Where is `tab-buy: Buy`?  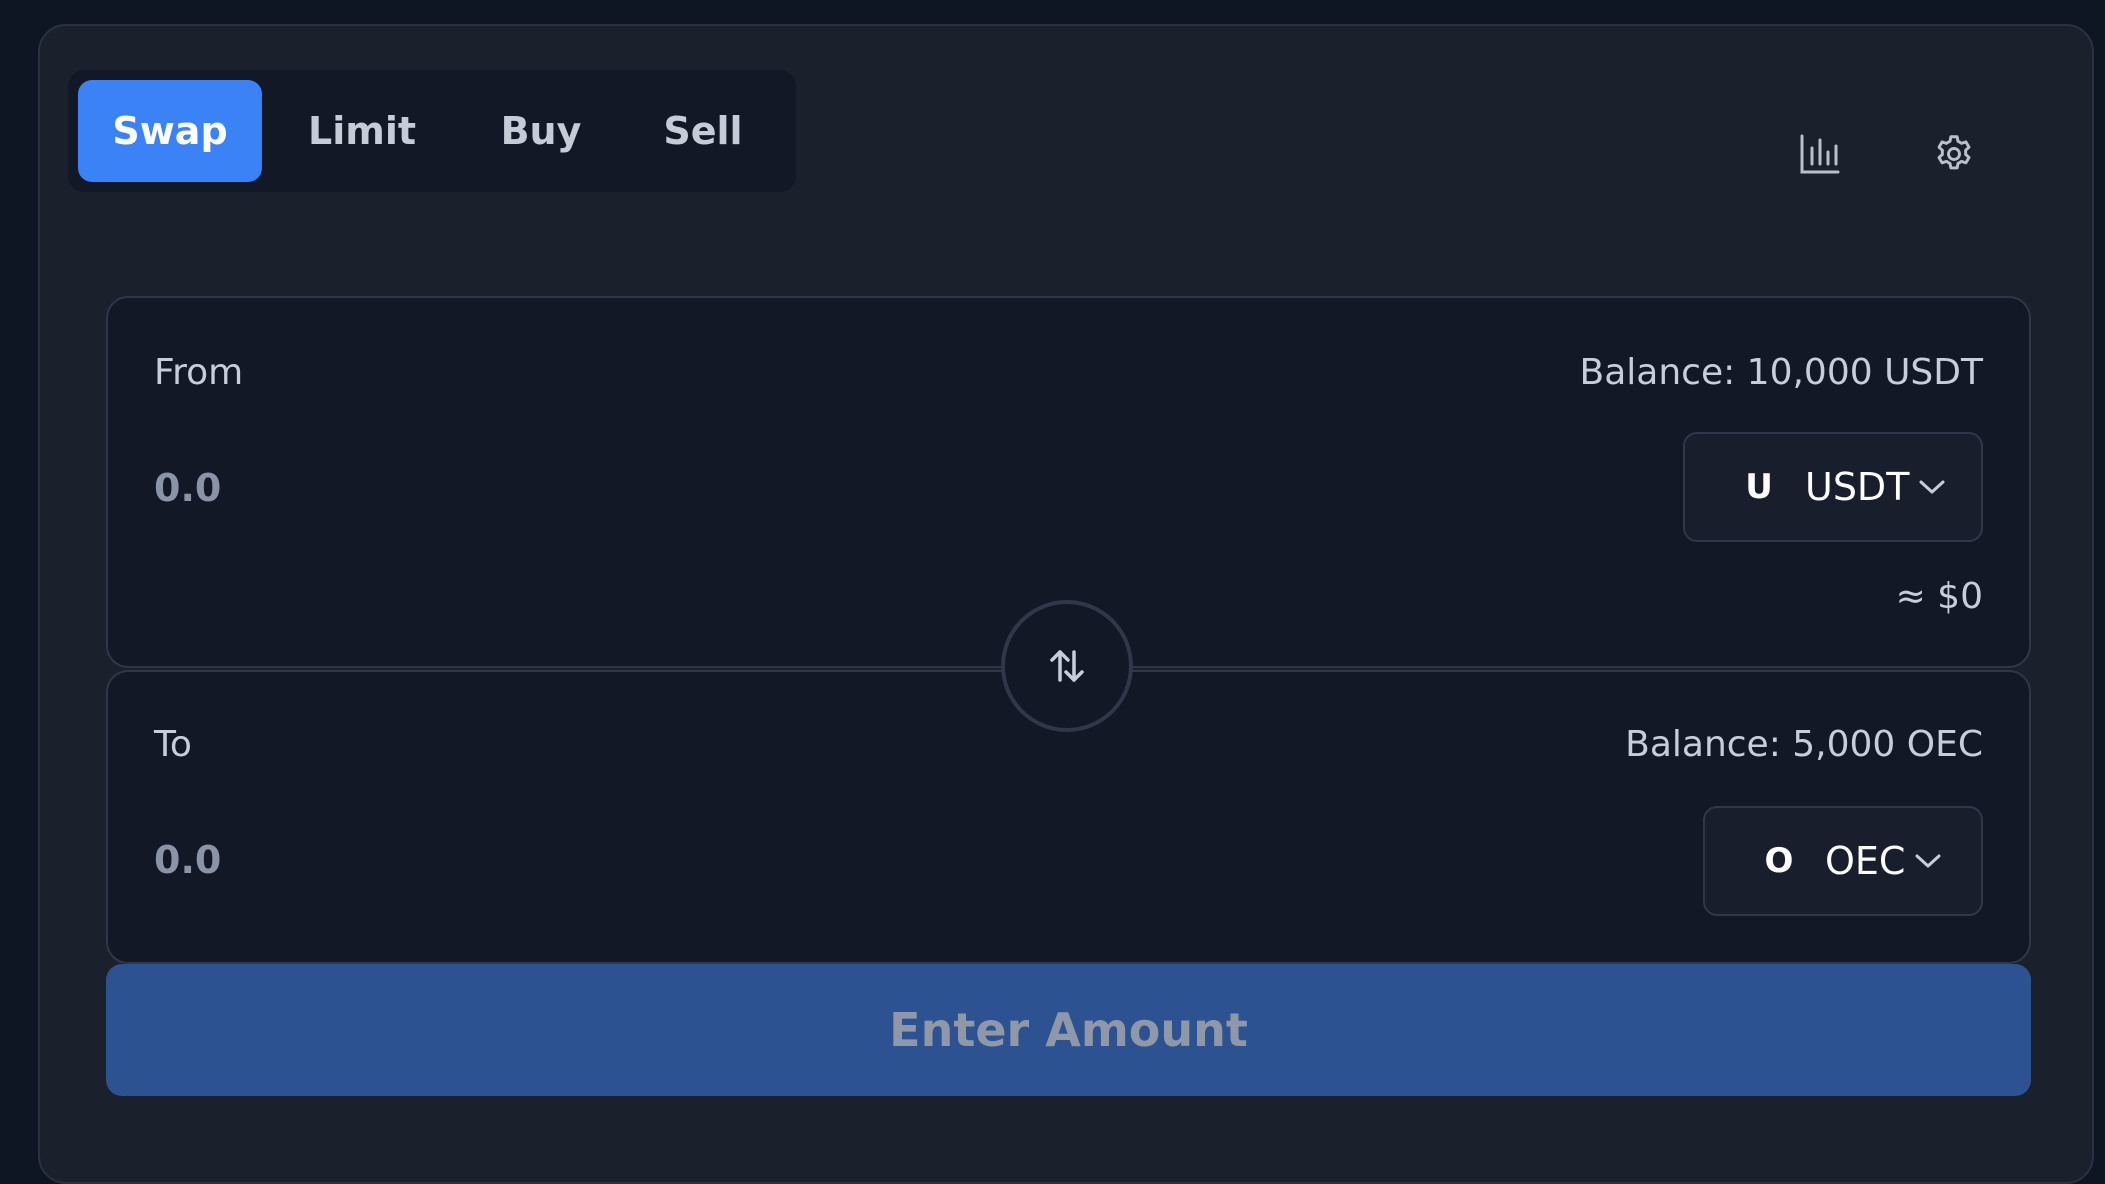
tab-buy: Buy is located at coordinates (541, 131).